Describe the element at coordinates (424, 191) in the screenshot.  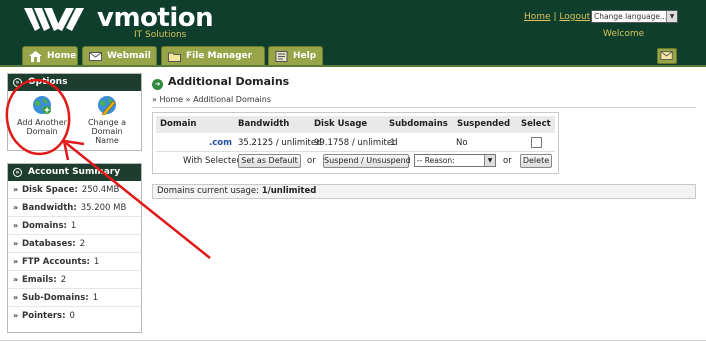
I see `domains-usage-bar: Domains current usage: 1/unlimited` at that location.